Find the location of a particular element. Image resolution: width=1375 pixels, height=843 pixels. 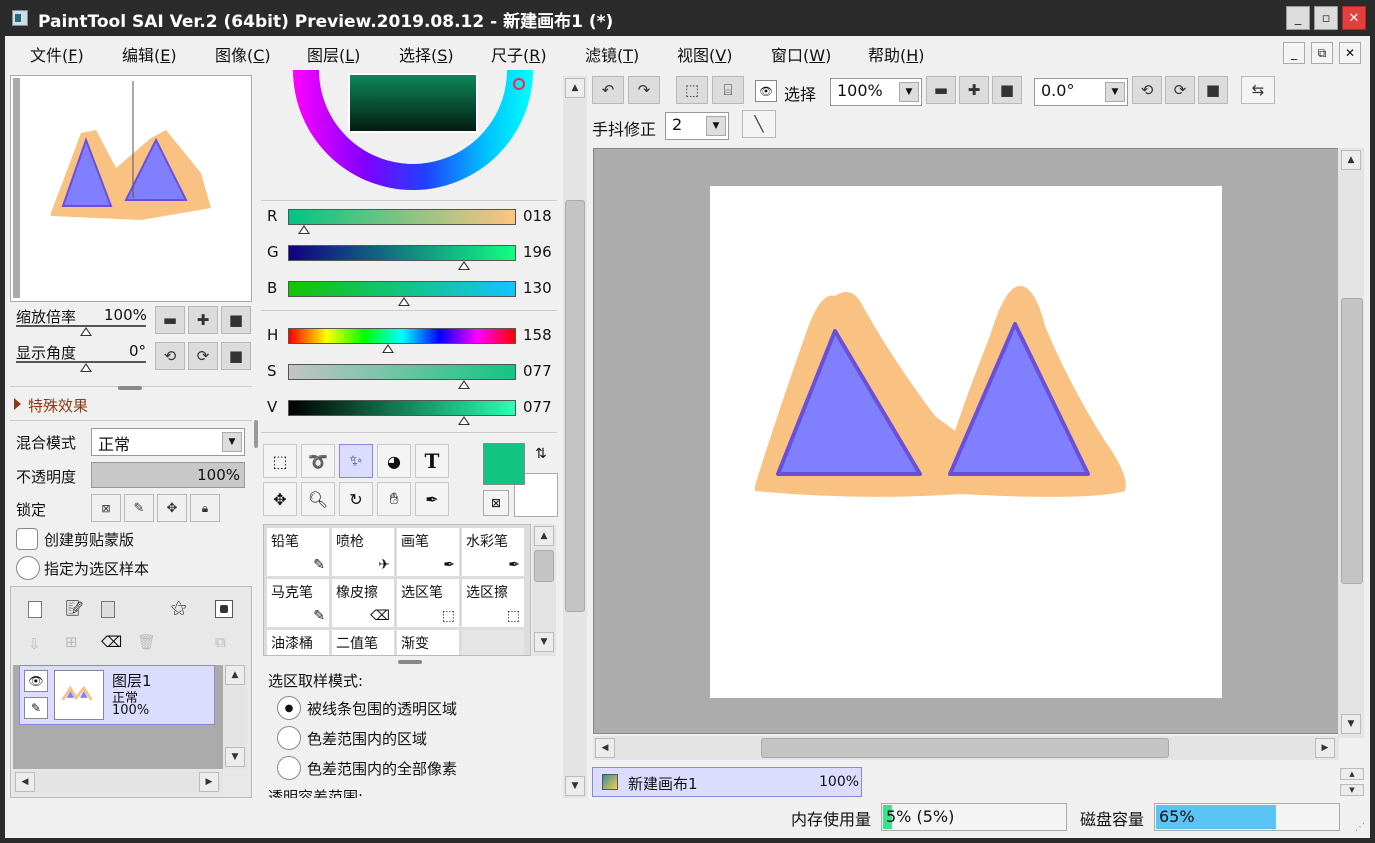

close-button: ✕ is located at coordinates (1354, 18).